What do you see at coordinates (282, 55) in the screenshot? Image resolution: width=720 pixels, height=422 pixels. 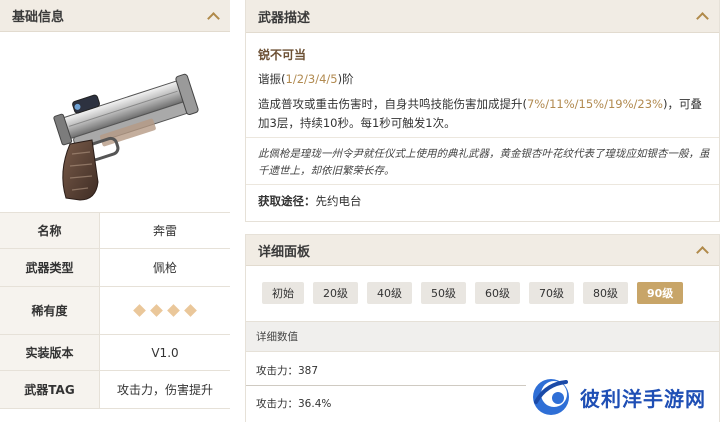 I see `description-subtitle: 锐不可当` at bounding box center [282, 55].